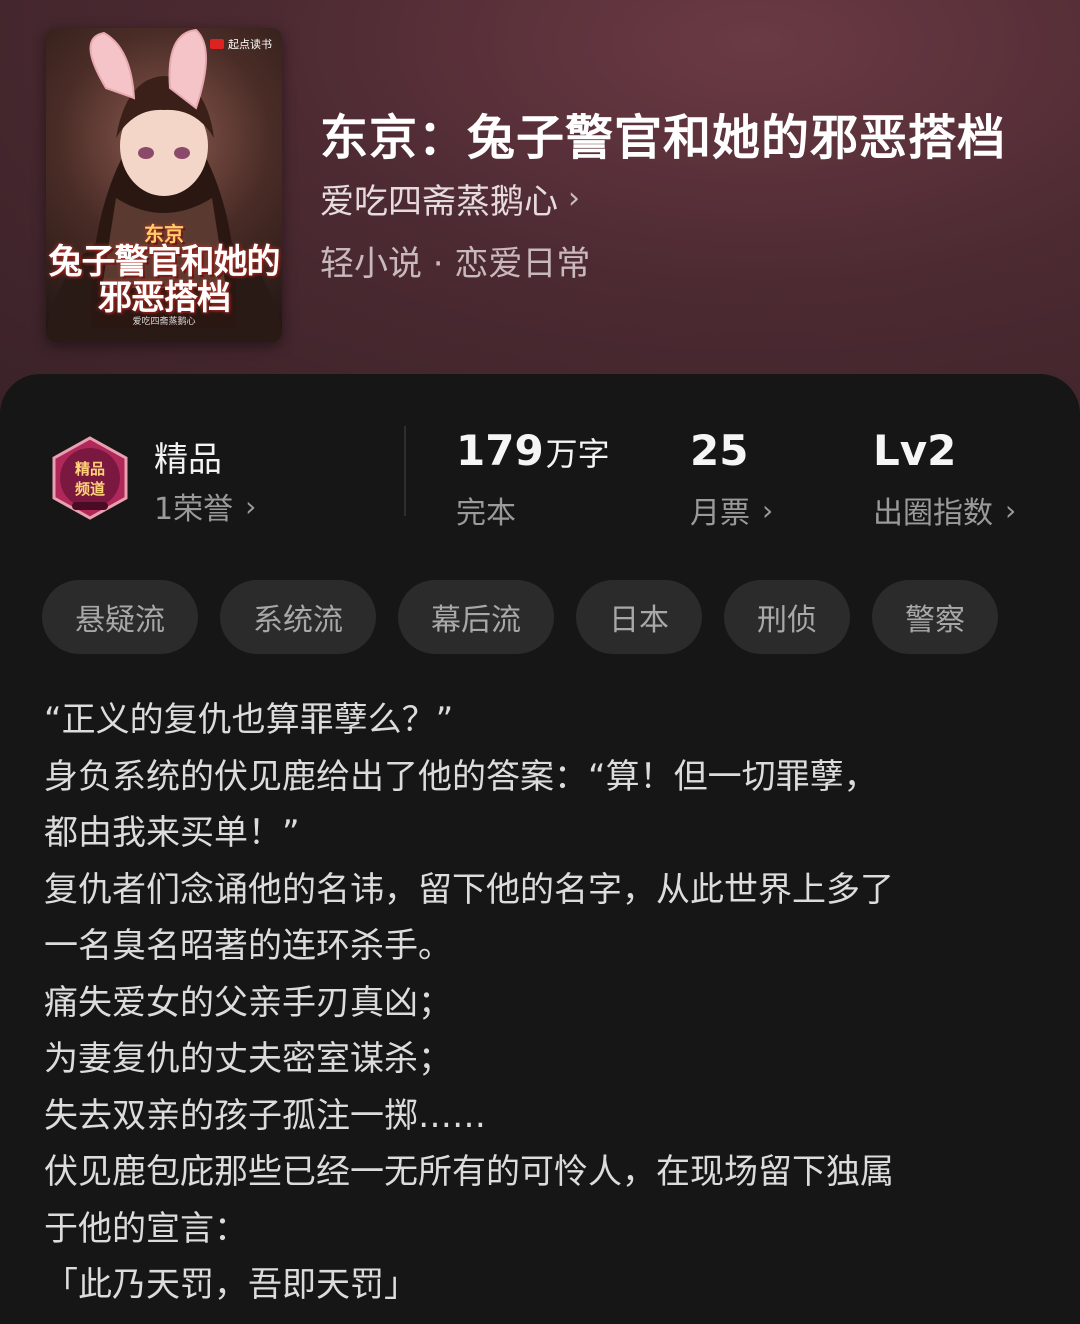 This screenshot has width=1080, height=1324. I want to click on word-count: 179万字, so click(533, 450).